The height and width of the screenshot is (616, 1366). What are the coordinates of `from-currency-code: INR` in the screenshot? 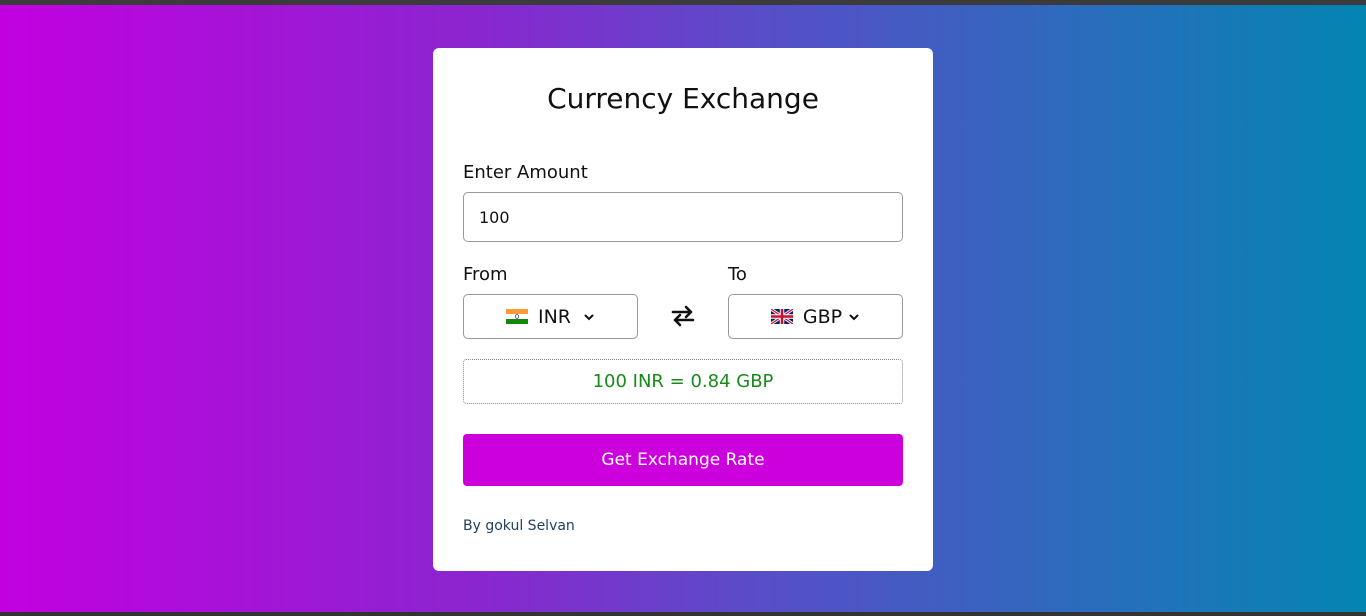 It's located at (554, 316).